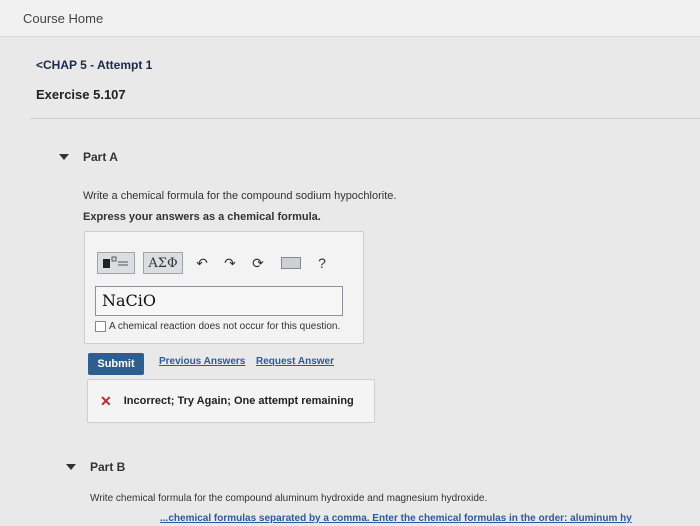 The width and height of the screenshot is (700, 526). Describe the element at coordinates (64, 157) in the screenshot. I see `part-a-collapse-icon` at that location.